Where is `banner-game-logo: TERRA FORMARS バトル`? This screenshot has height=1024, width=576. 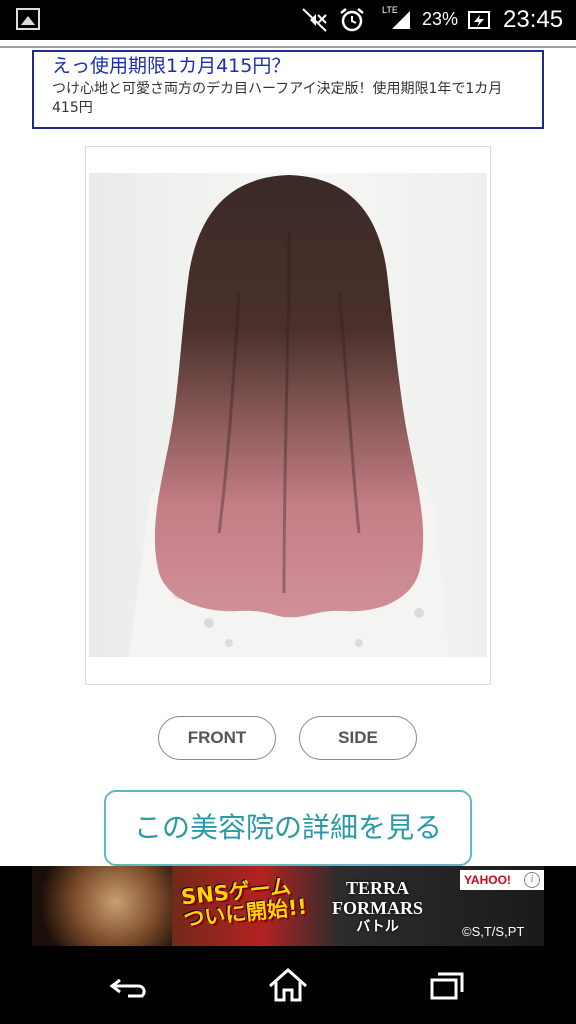 banner-game-logo: TERRA FORMARS バトル is located at coordinates (377, 908).